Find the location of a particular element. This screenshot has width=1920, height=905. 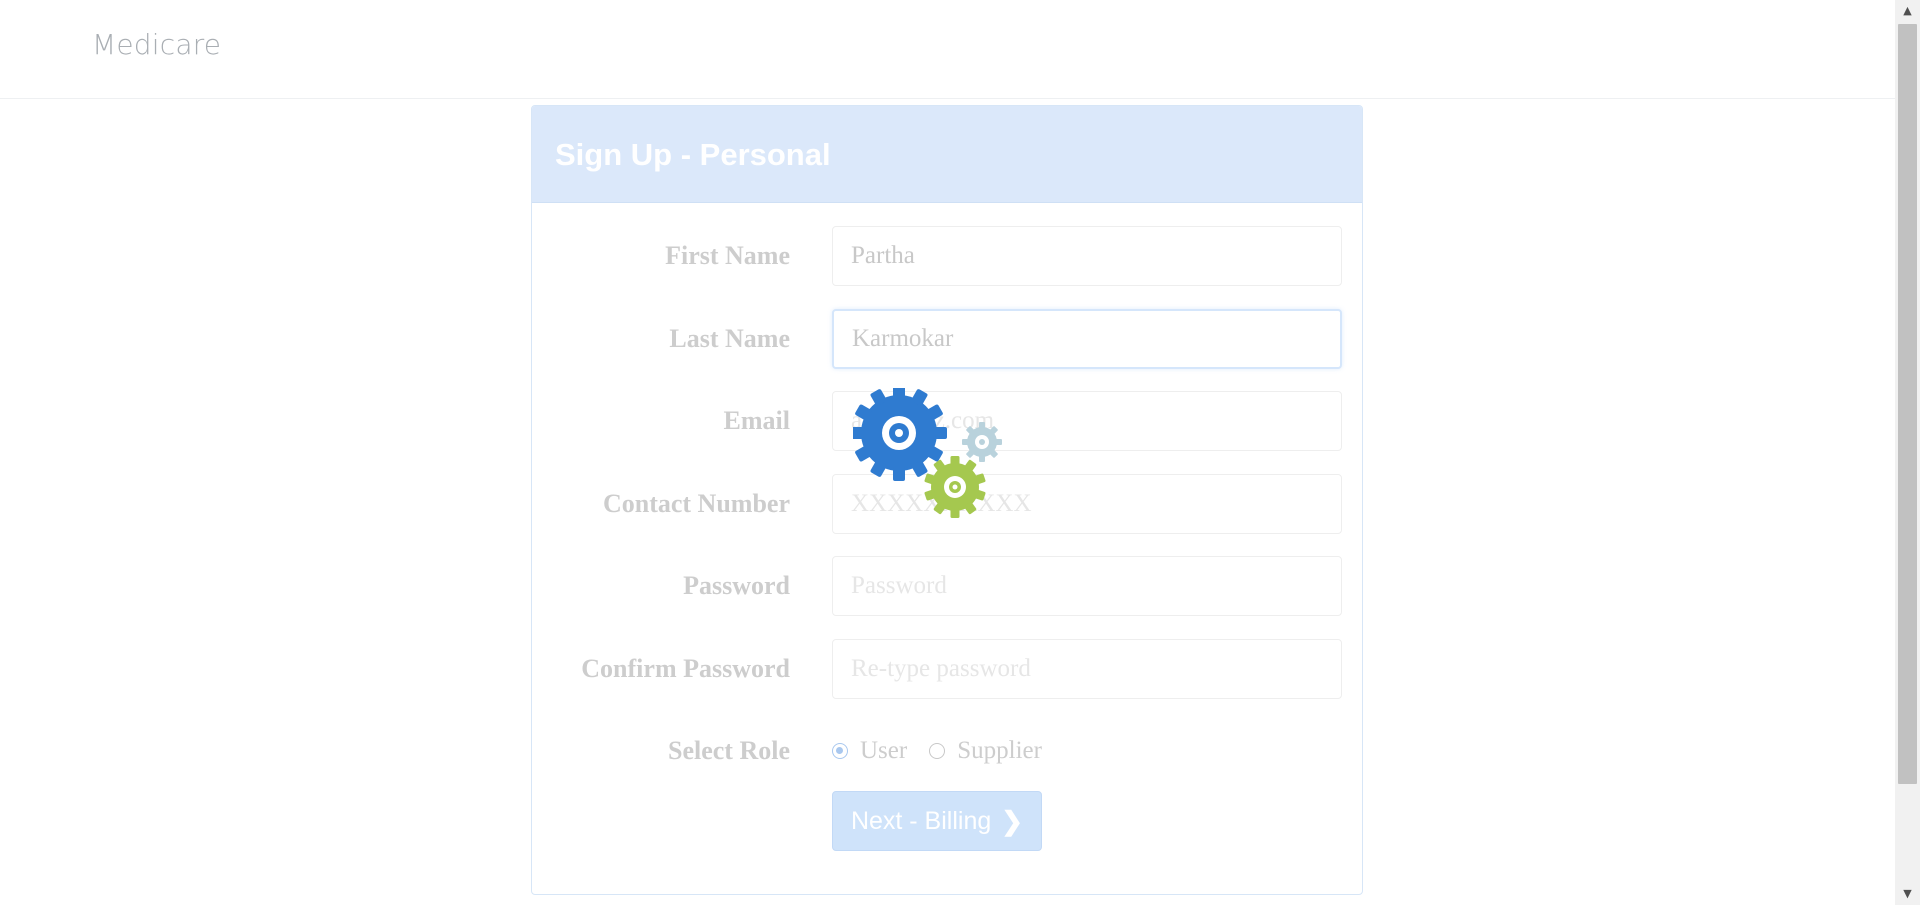

large-gear-icon is located at coordinates (900, 434).